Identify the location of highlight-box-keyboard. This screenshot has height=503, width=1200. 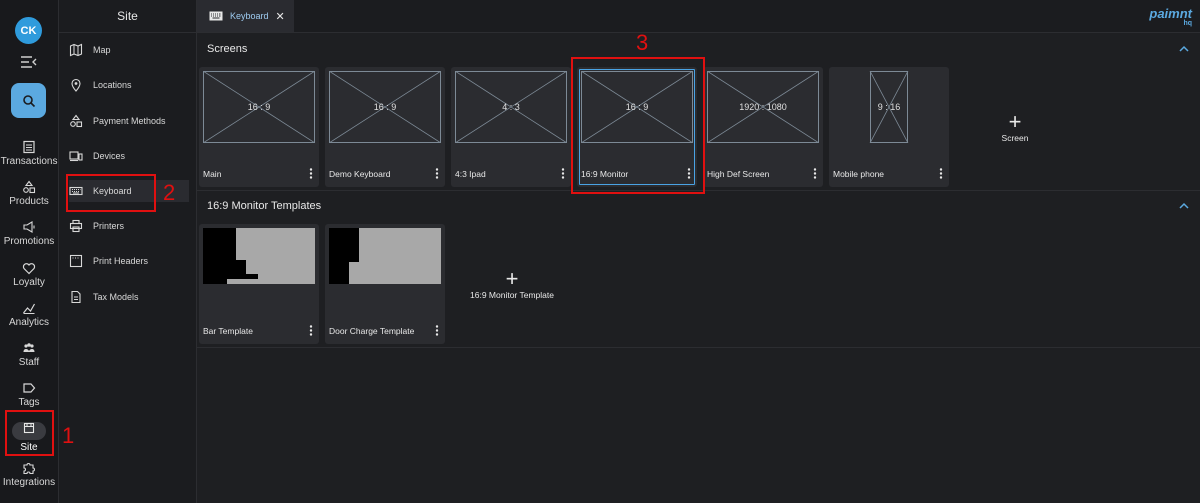
(111, 193).